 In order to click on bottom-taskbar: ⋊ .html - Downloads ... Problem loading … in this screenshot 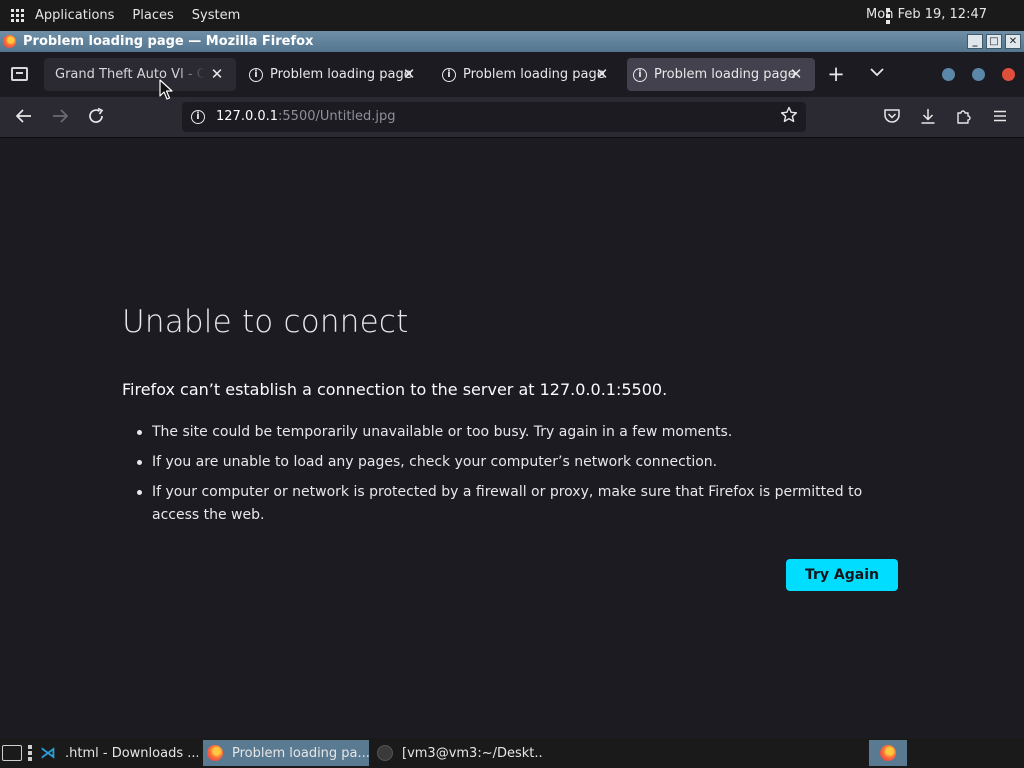, I will do `click(512, 753)`.